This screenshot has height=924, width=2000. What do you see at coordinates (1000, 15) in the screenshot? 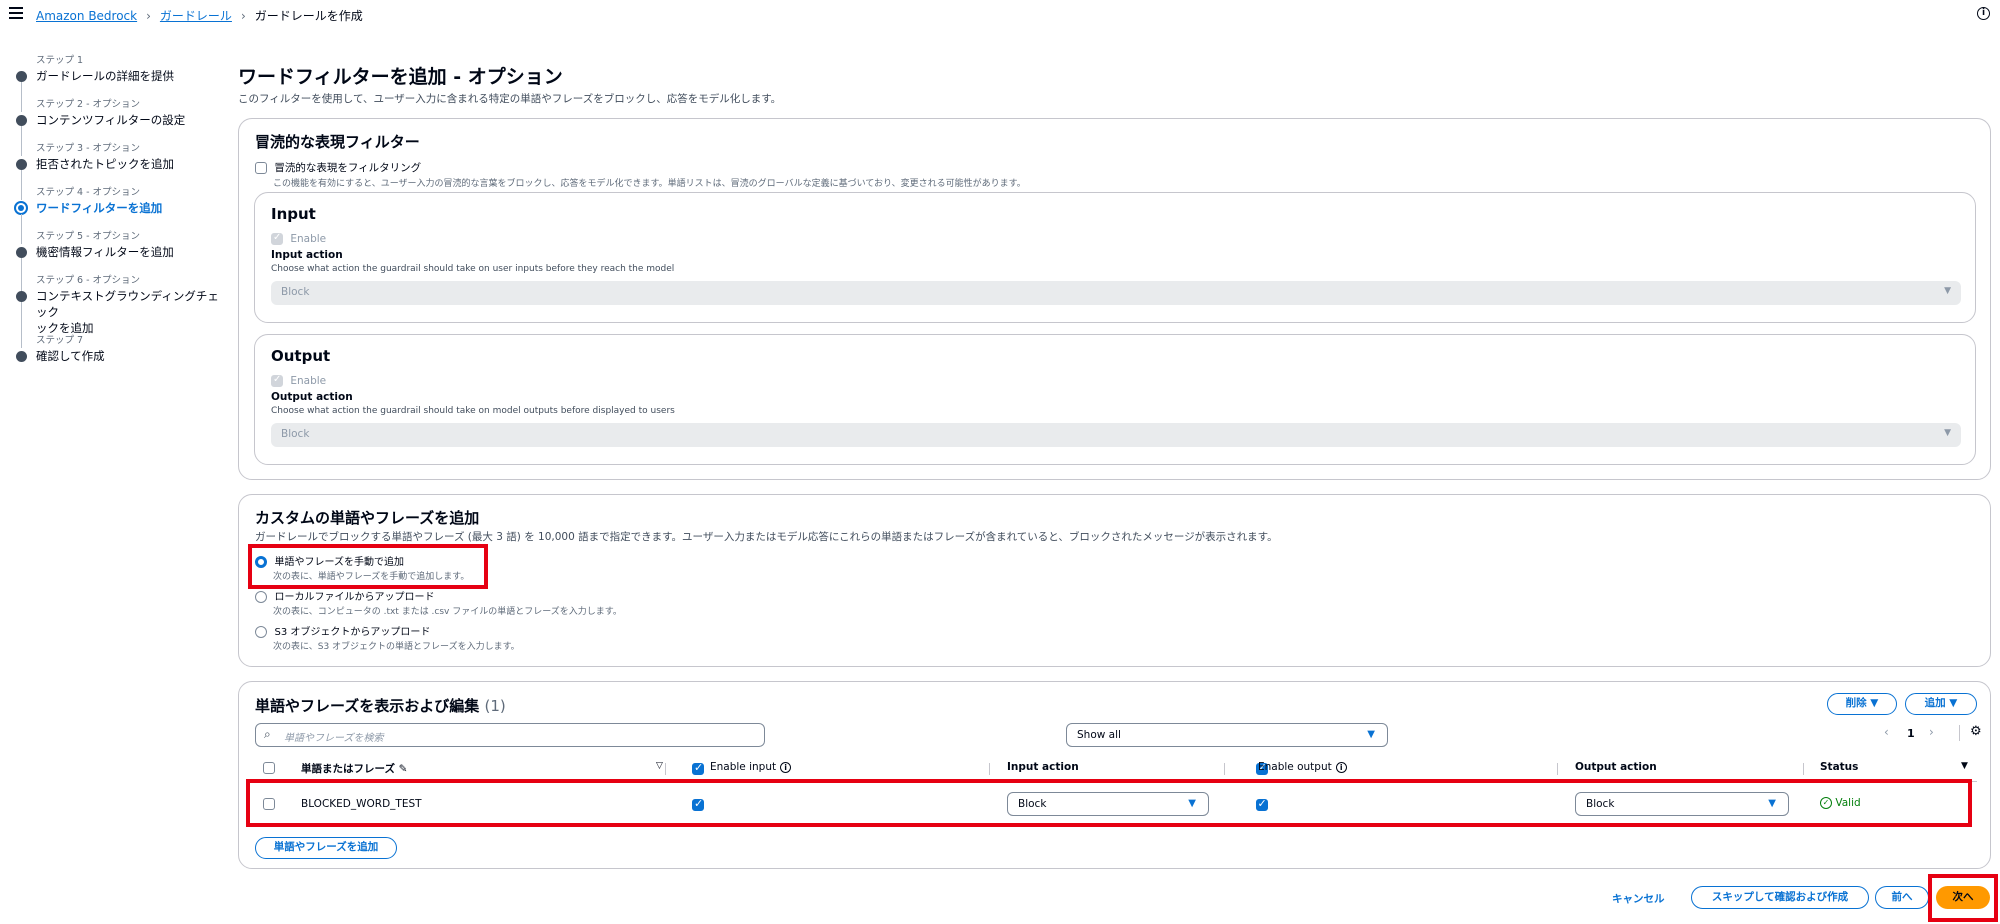
I see `top-bar: Amazon Bedrock › ガードレール › ガードレールを作成 i` at bounding box center [1000, 15].